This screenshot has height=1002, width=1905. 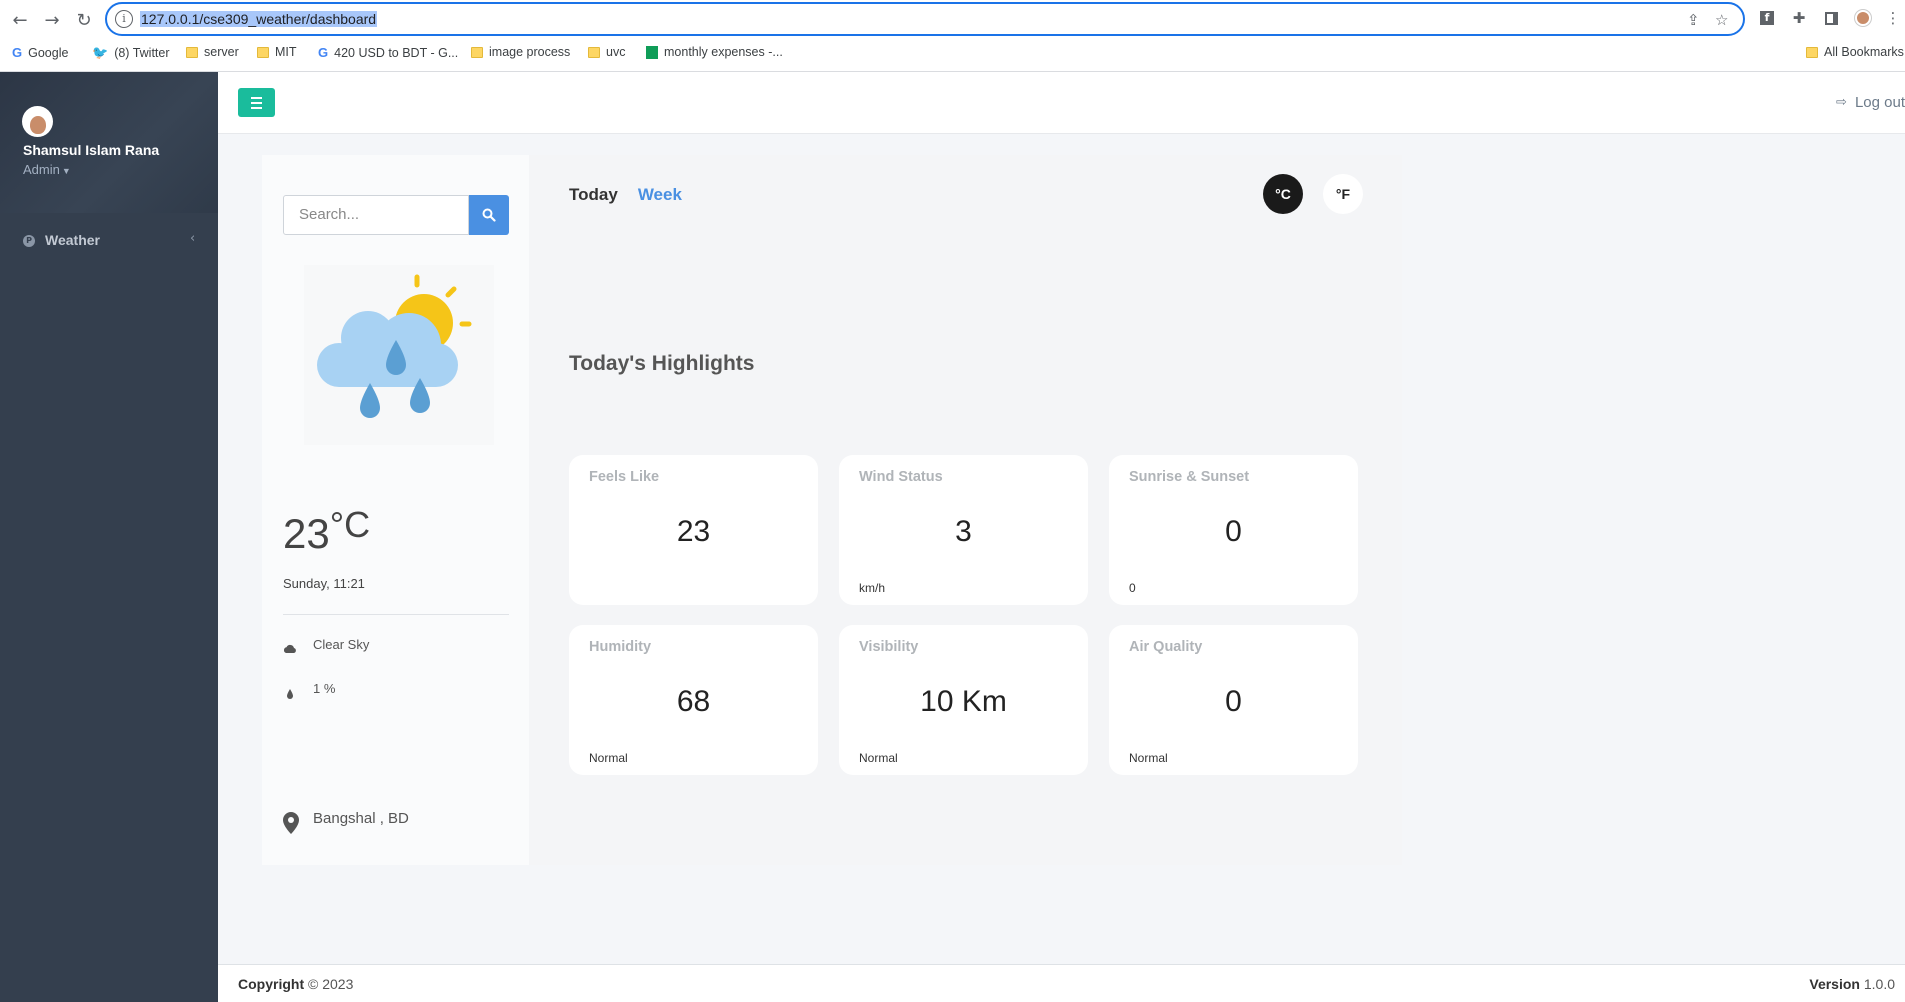 I want to click on version: Version 1.0.0, so click(x=1852, y=984).